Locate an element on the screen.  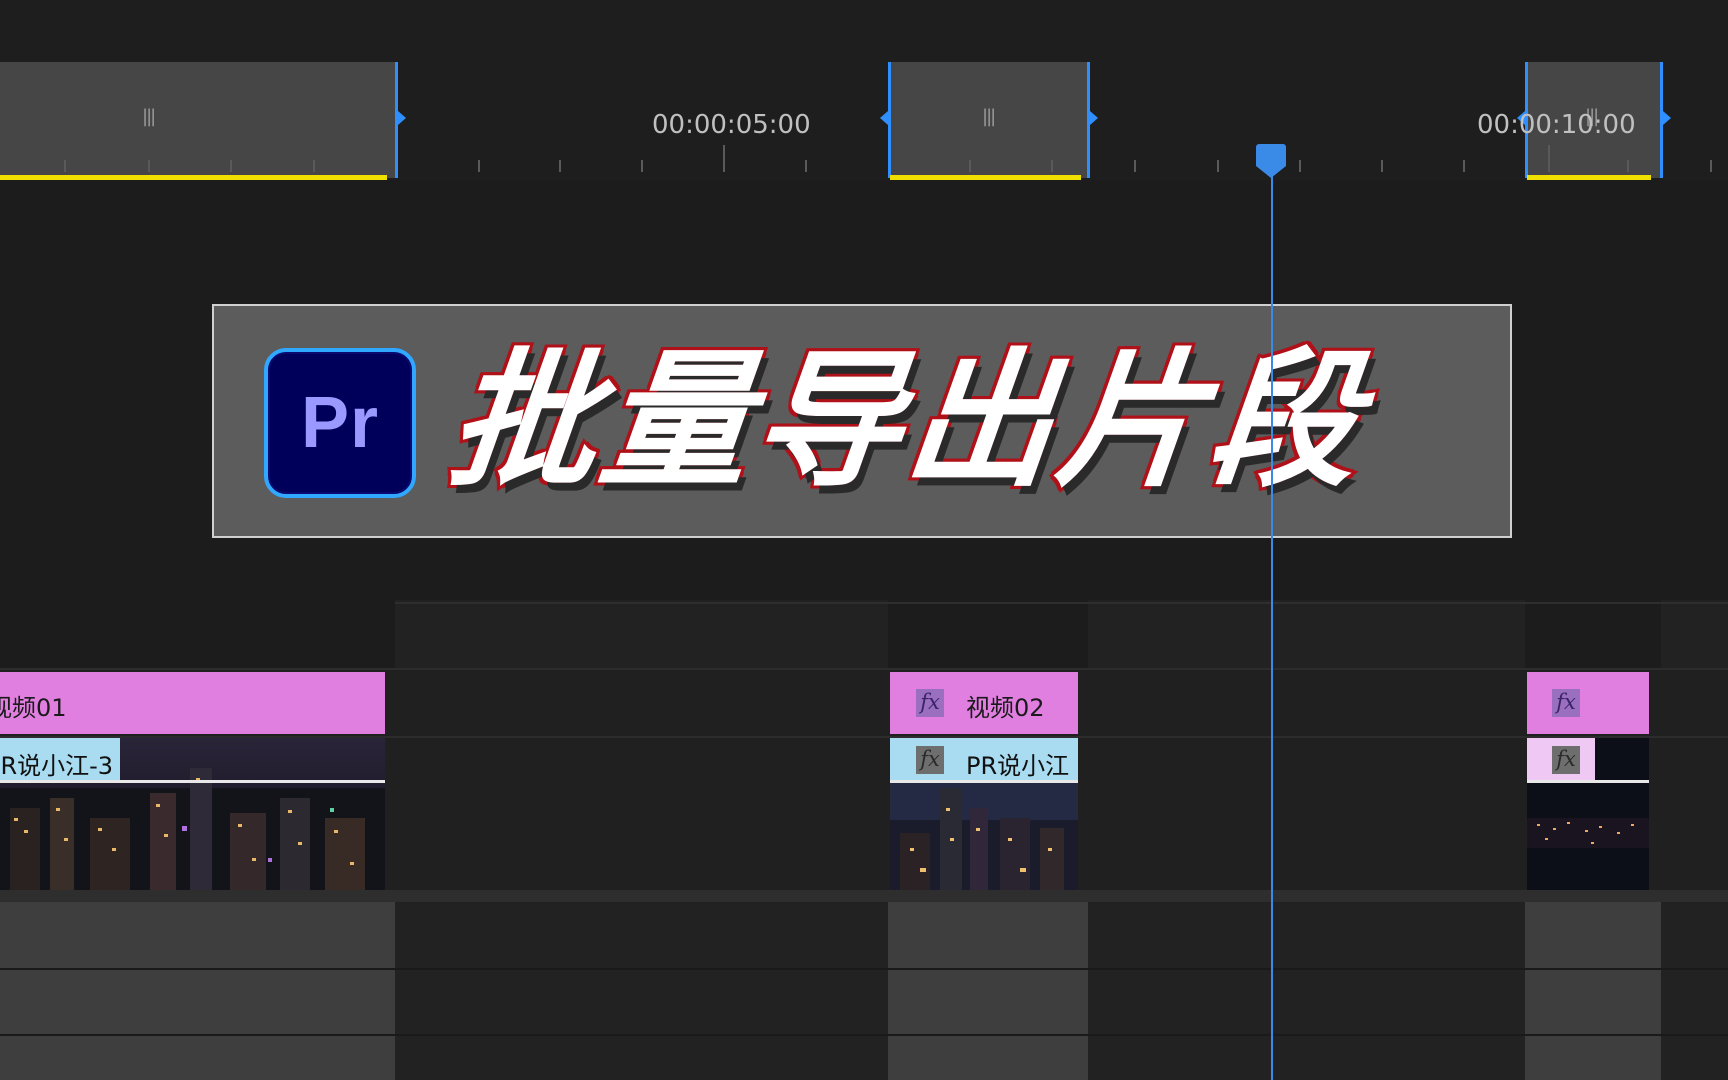
playhead-tip-icon is located at coordinates (1271, 172).